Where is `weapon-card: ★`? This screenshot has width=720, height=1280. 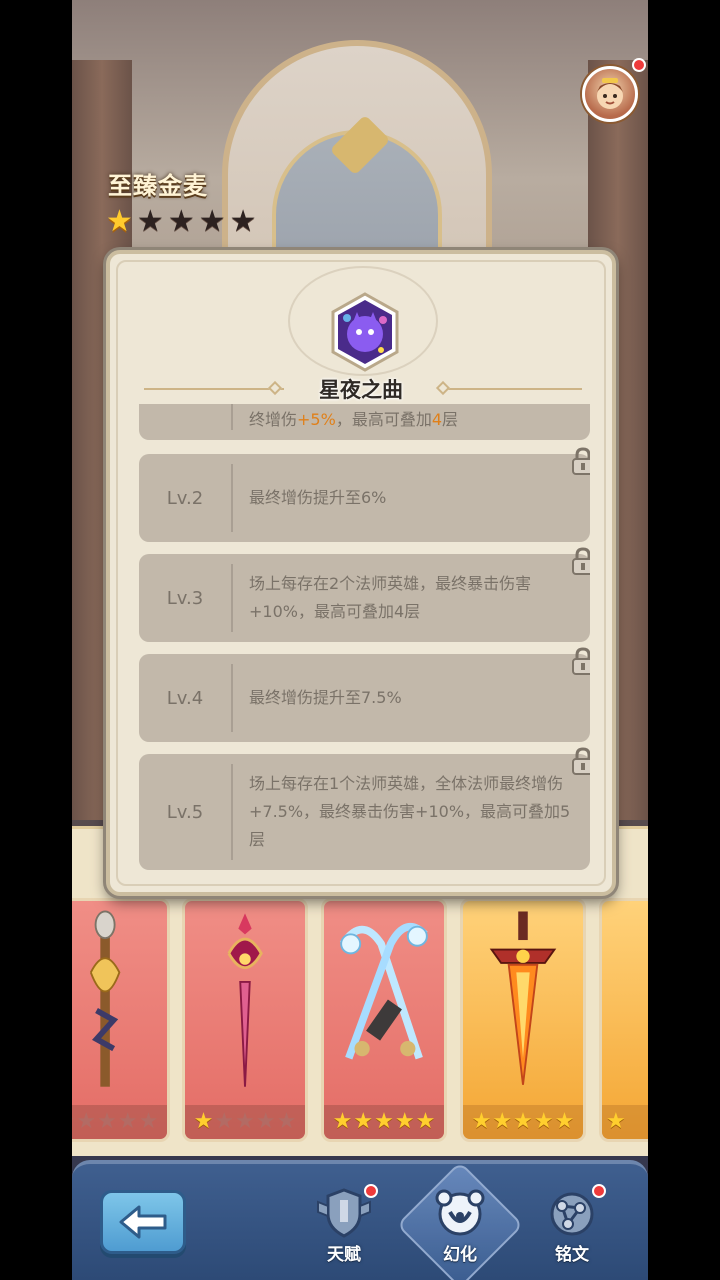
weapon-card: ★ is located at coordinates (623, 1020).